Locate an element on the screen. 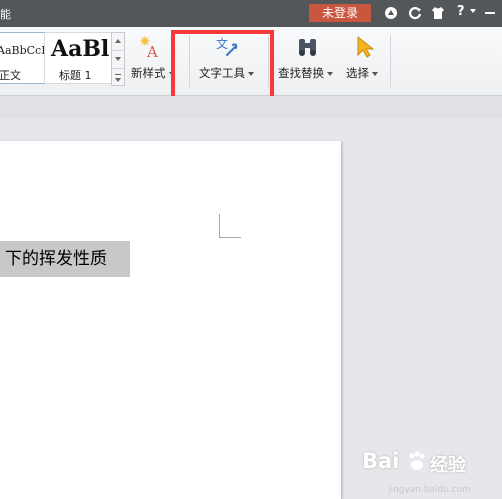 This screenshot has width=502, height=499. group-divider is located at coordinates (390, 61).